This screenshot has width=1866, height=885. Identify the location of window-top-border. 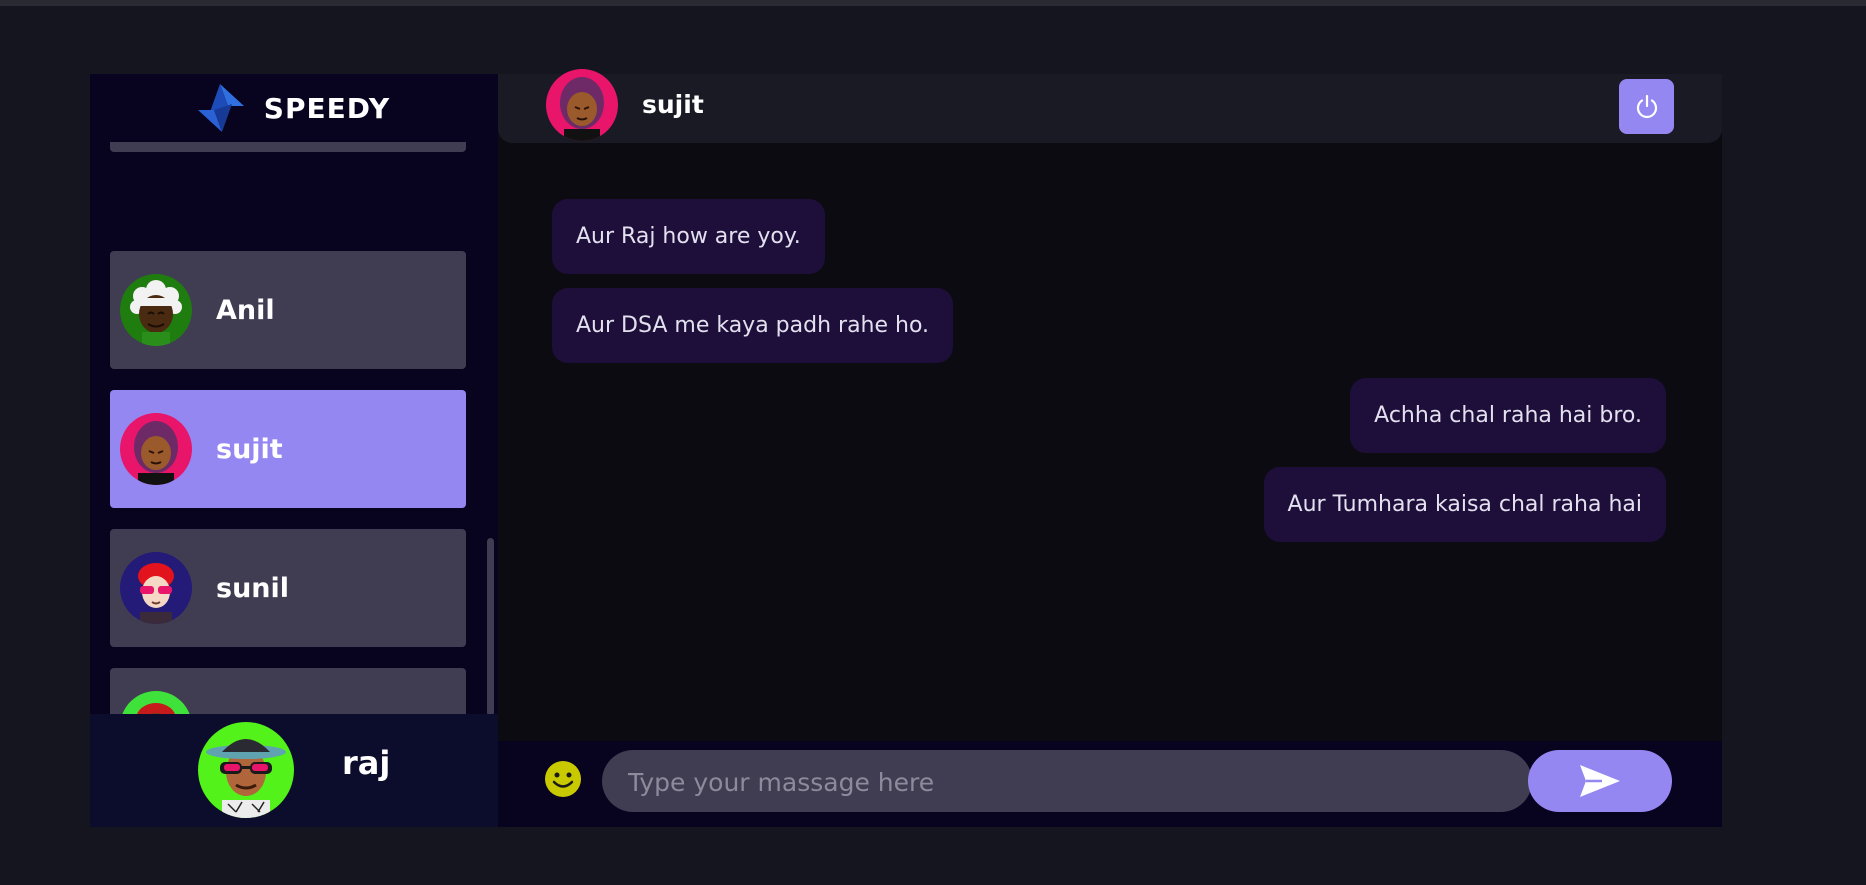
(933, 3).